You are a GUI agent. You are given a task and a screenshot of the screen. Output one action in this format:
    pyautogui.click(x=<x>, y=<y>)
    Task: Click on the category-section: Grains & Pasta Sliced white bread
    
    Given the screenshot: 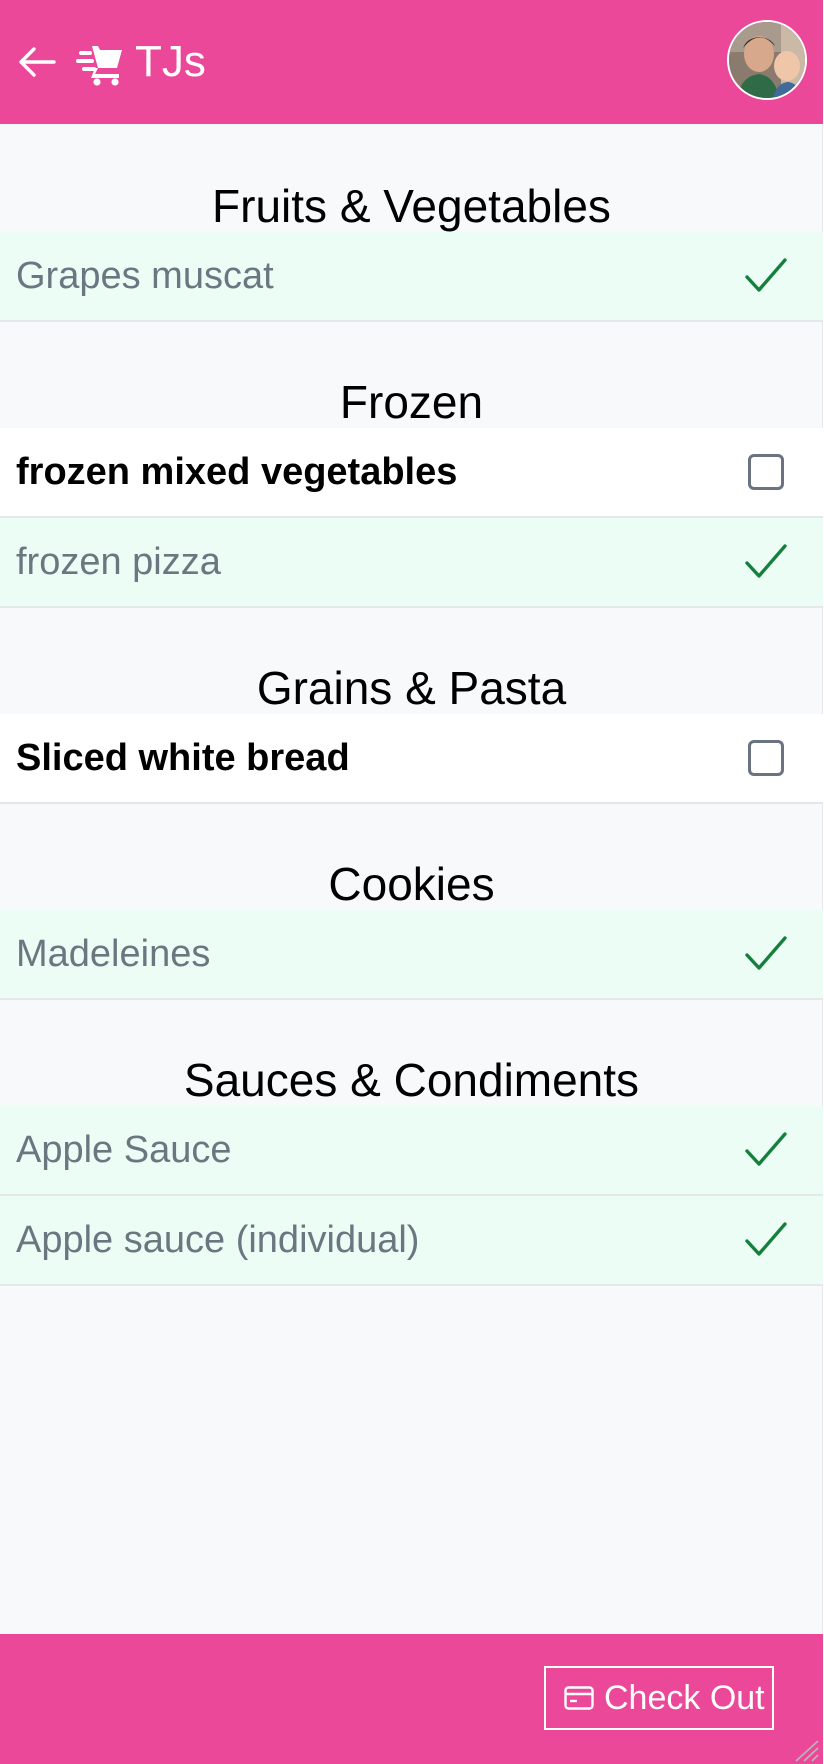 What is the action you would take?
    pyautogui.click(x=411, y=706)
    